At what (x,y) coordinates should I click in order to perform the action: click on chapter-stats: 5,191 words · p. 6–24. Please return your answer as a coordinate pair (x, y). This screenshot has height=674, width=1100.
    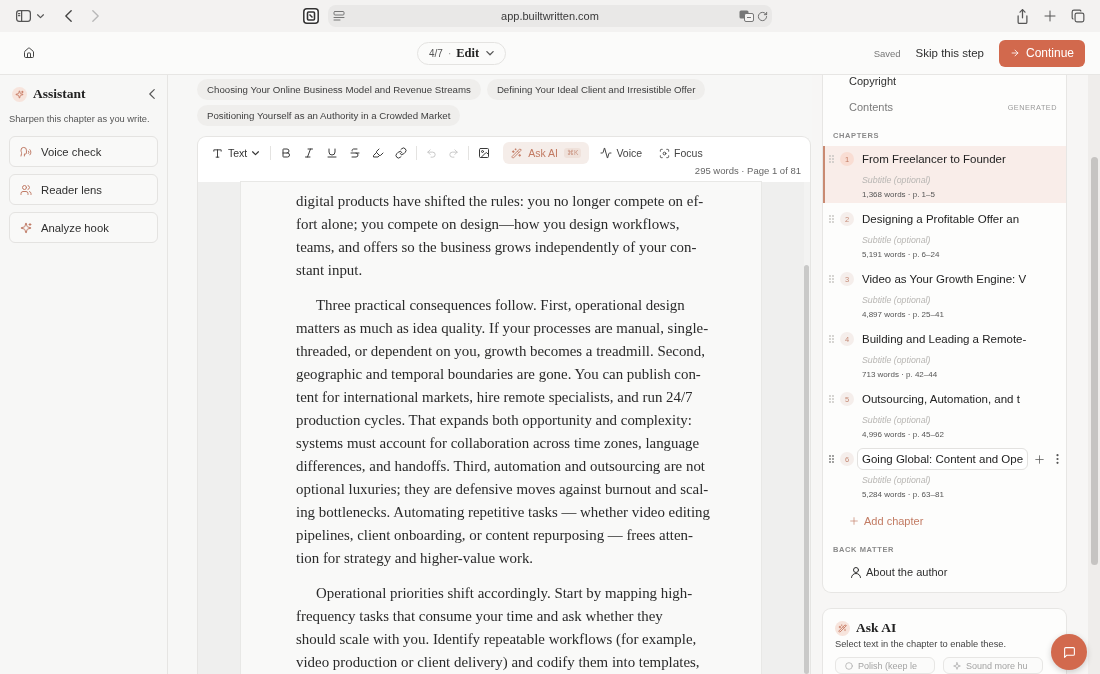
    Looking at the image, I should click on (901, 254).